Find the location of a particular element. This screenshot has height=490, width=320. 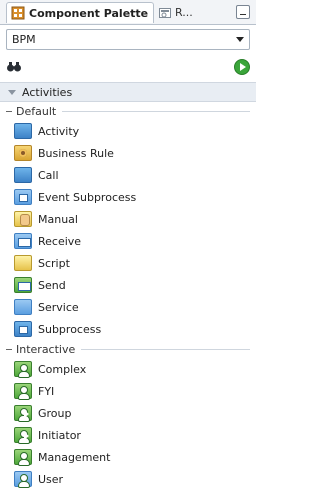

item-label: Complex is located at coordinates (62, 369).